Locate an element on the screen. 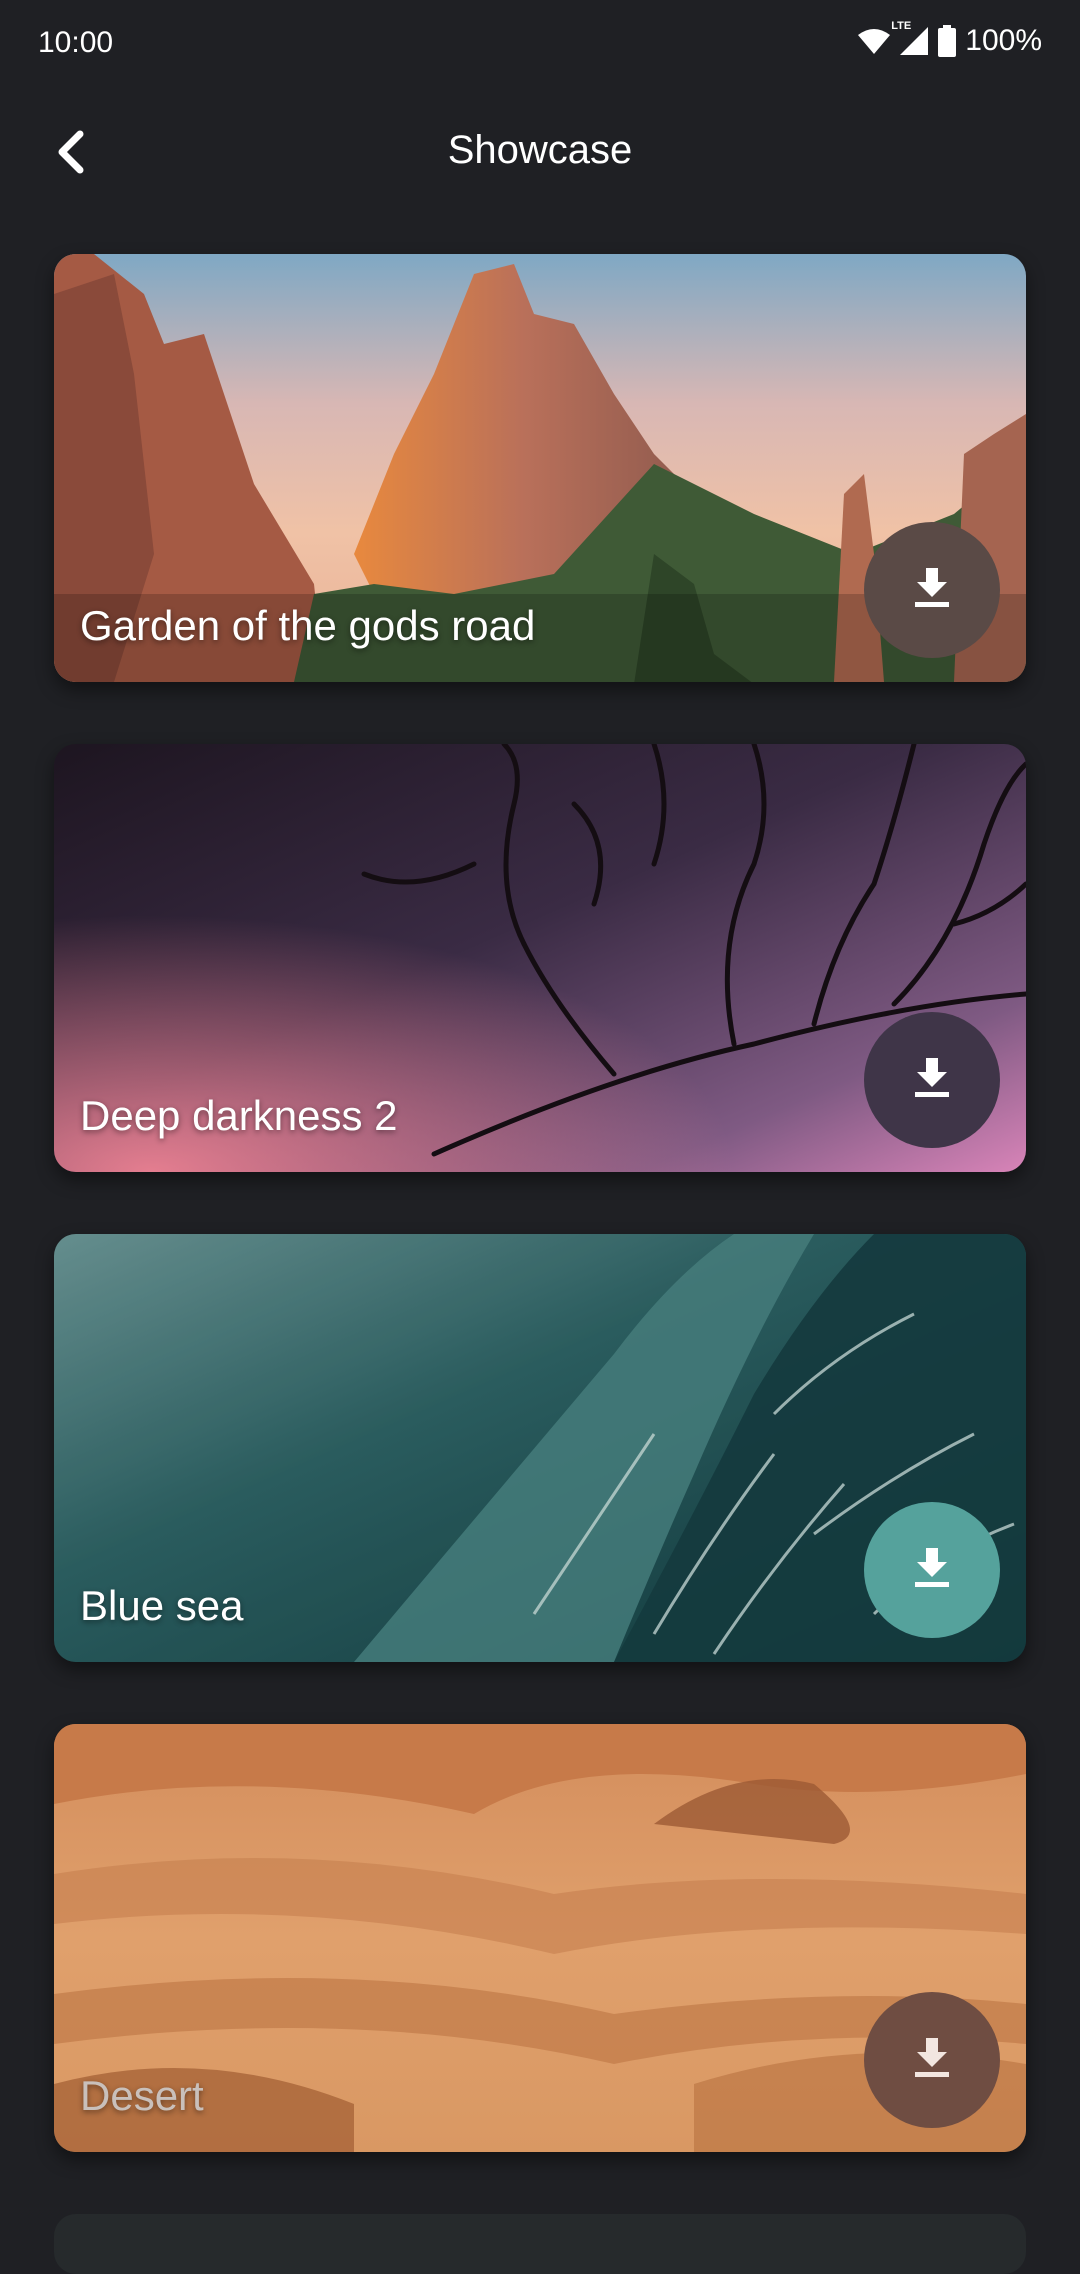 This screenshot has height=2274, width=1080. status-bar: 10:00 LTE 100% is located at coordinates (540, 45).